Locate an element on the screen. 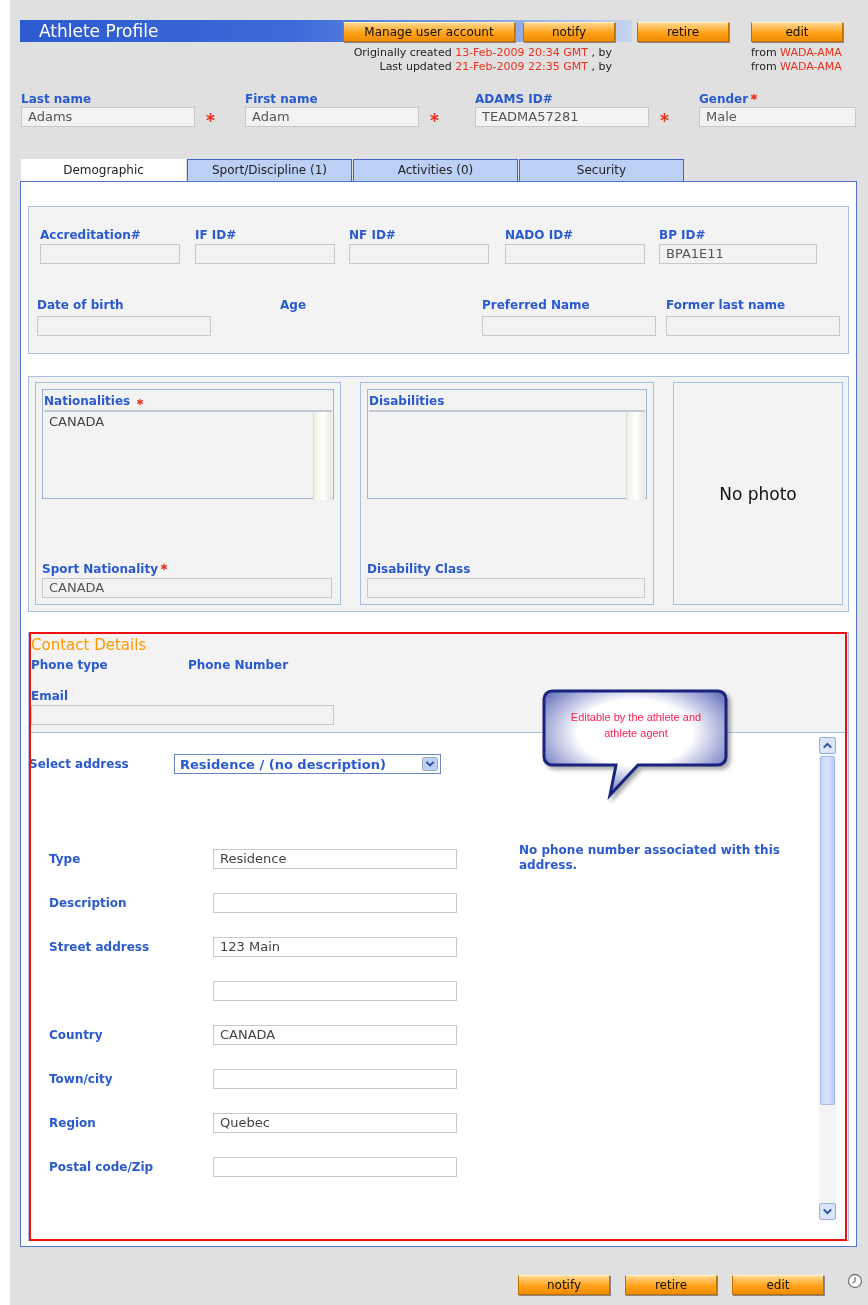  clock-icon is located at coordinates (855, 1281).